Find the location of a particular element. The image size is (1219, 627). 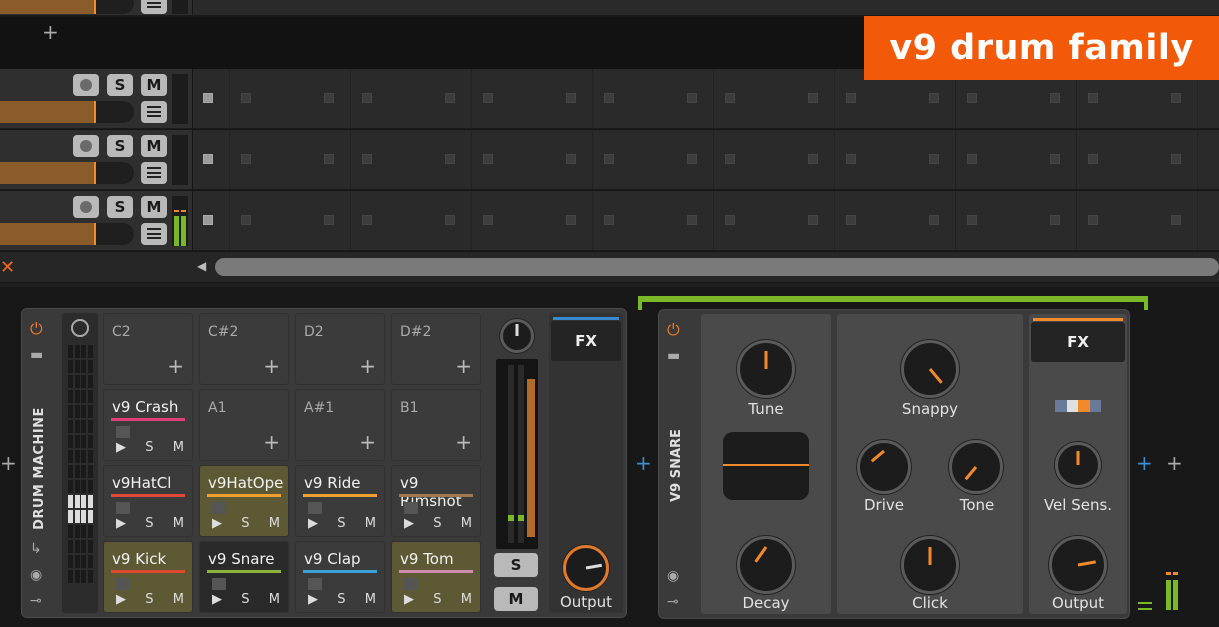

click-knob is located at coordinates (930, 565).